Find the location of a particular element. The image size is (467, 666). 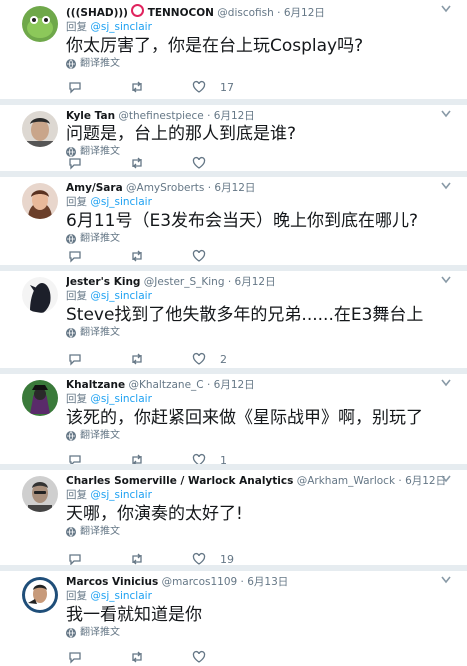

user-handle: @thefinestpiece is located at coordinates (160, 116).